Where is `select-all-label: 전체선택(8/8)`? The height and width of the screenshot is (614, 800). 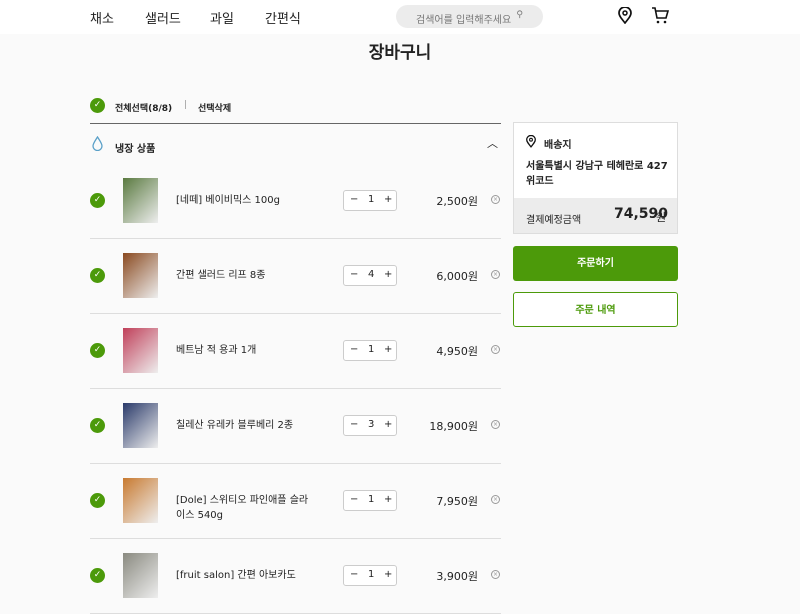 select-all-label: 전체선택(8/8) is located at coordinates (143, 107).